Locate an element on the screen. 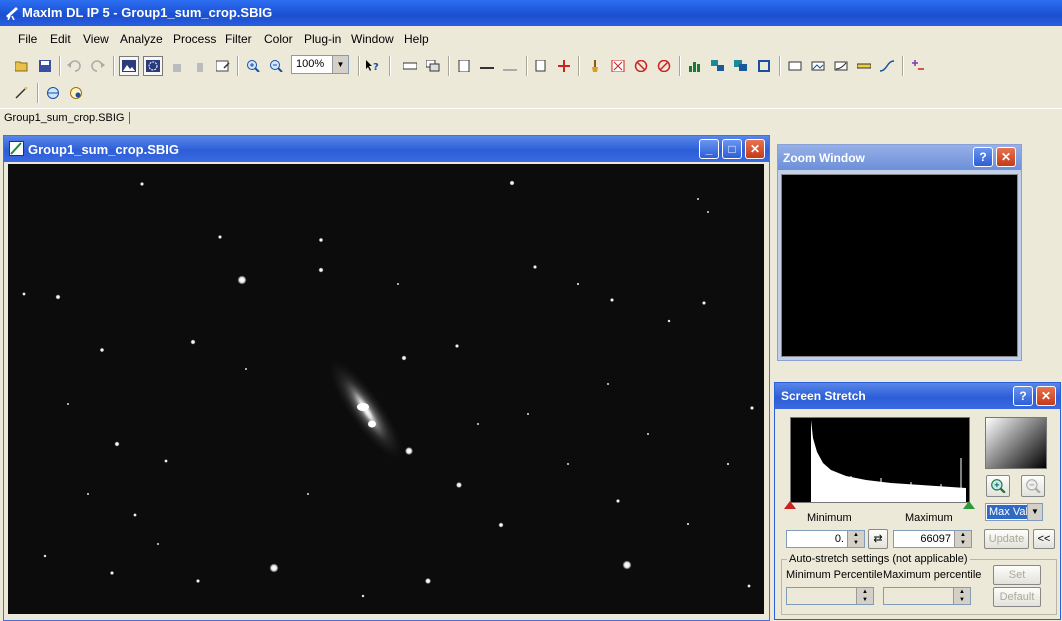 This screenshot has width=1062, height=621. curve-line-icon is located at coordinates (887, 66).